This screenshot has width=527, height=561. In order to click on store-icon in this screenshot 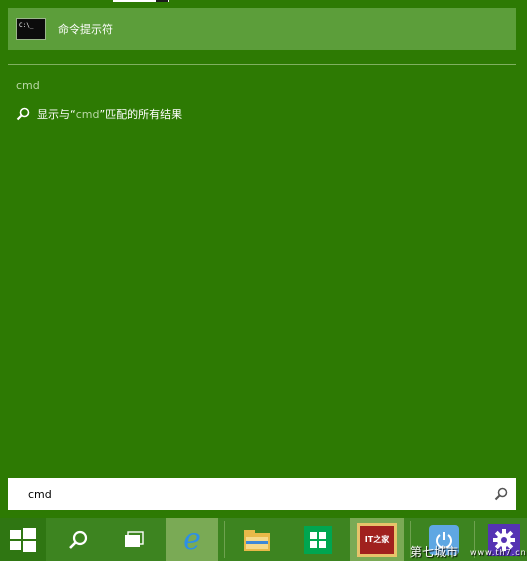, I will do `click(318, 539)`.